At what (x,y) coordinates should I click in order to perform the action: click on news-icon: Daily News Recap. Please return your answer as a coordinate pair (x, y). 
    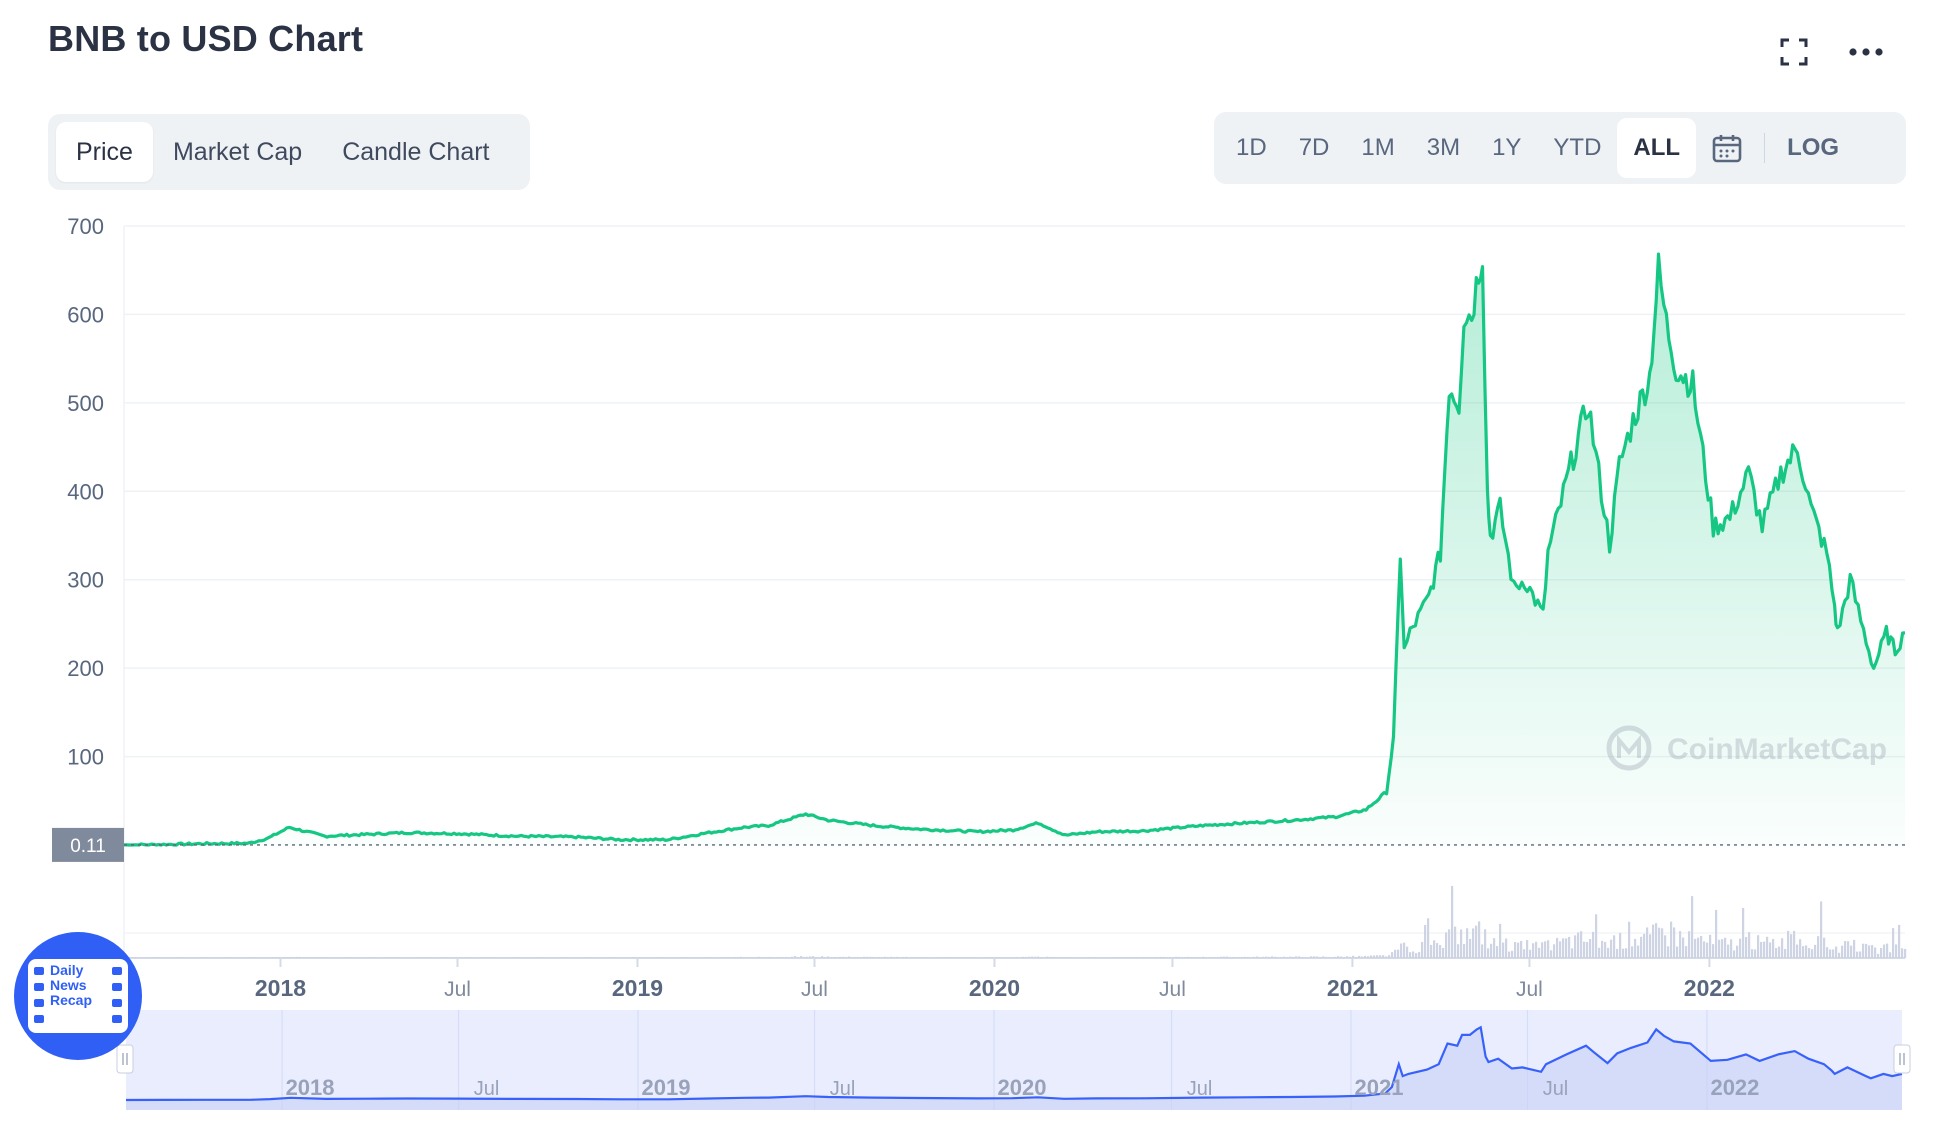
    Looking at the image, I should click on (78, 996).